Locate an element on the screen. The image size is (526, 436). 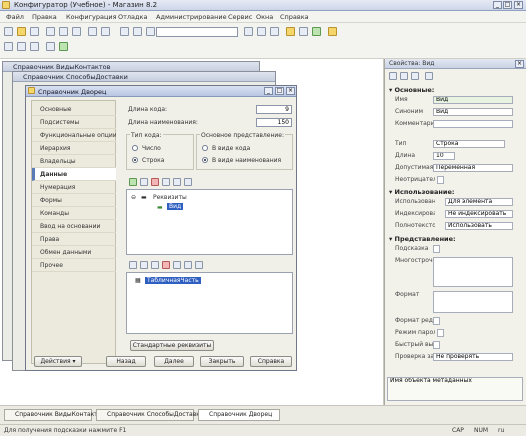
minimize-icon: _ is located at coordinates (497, 5).